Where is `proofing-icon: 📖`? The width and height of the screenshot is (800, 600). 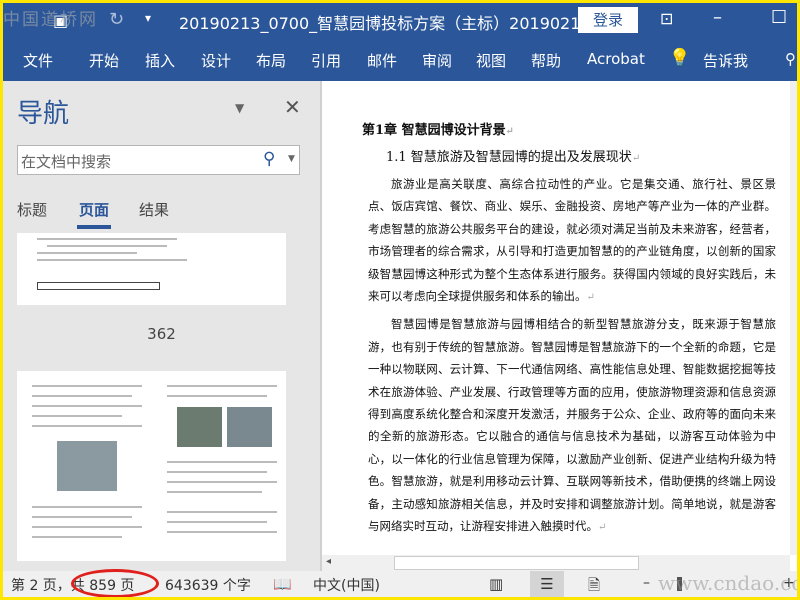
proofing-icon: 📖 is located at coordinates (282, 584).